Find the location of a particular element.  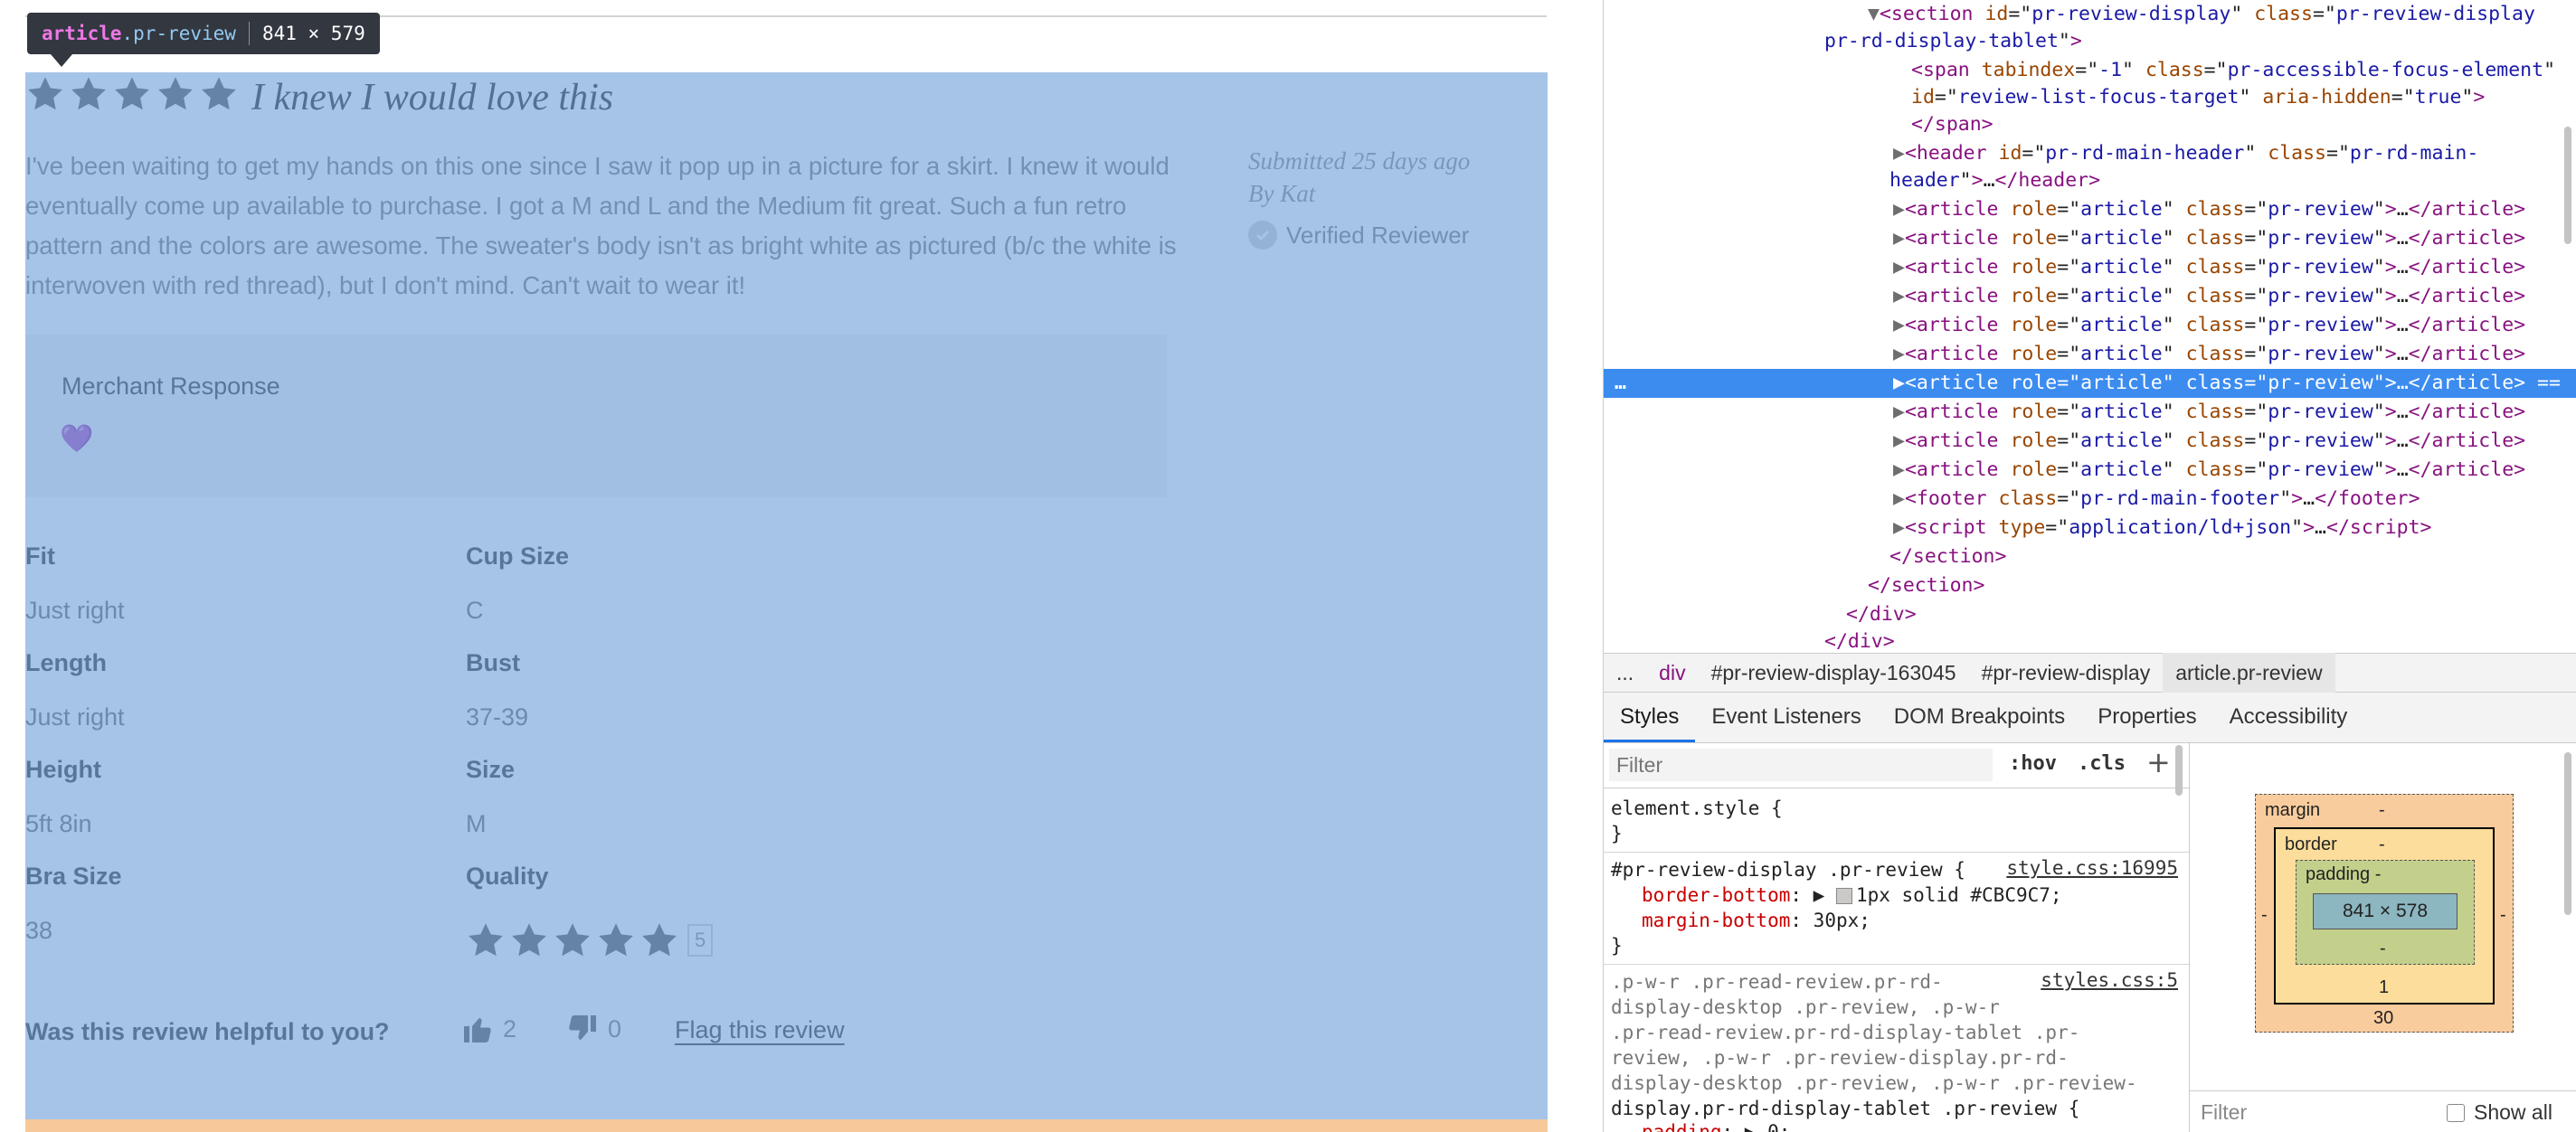

check-circle-icon is located at coordinates (1262, 236).